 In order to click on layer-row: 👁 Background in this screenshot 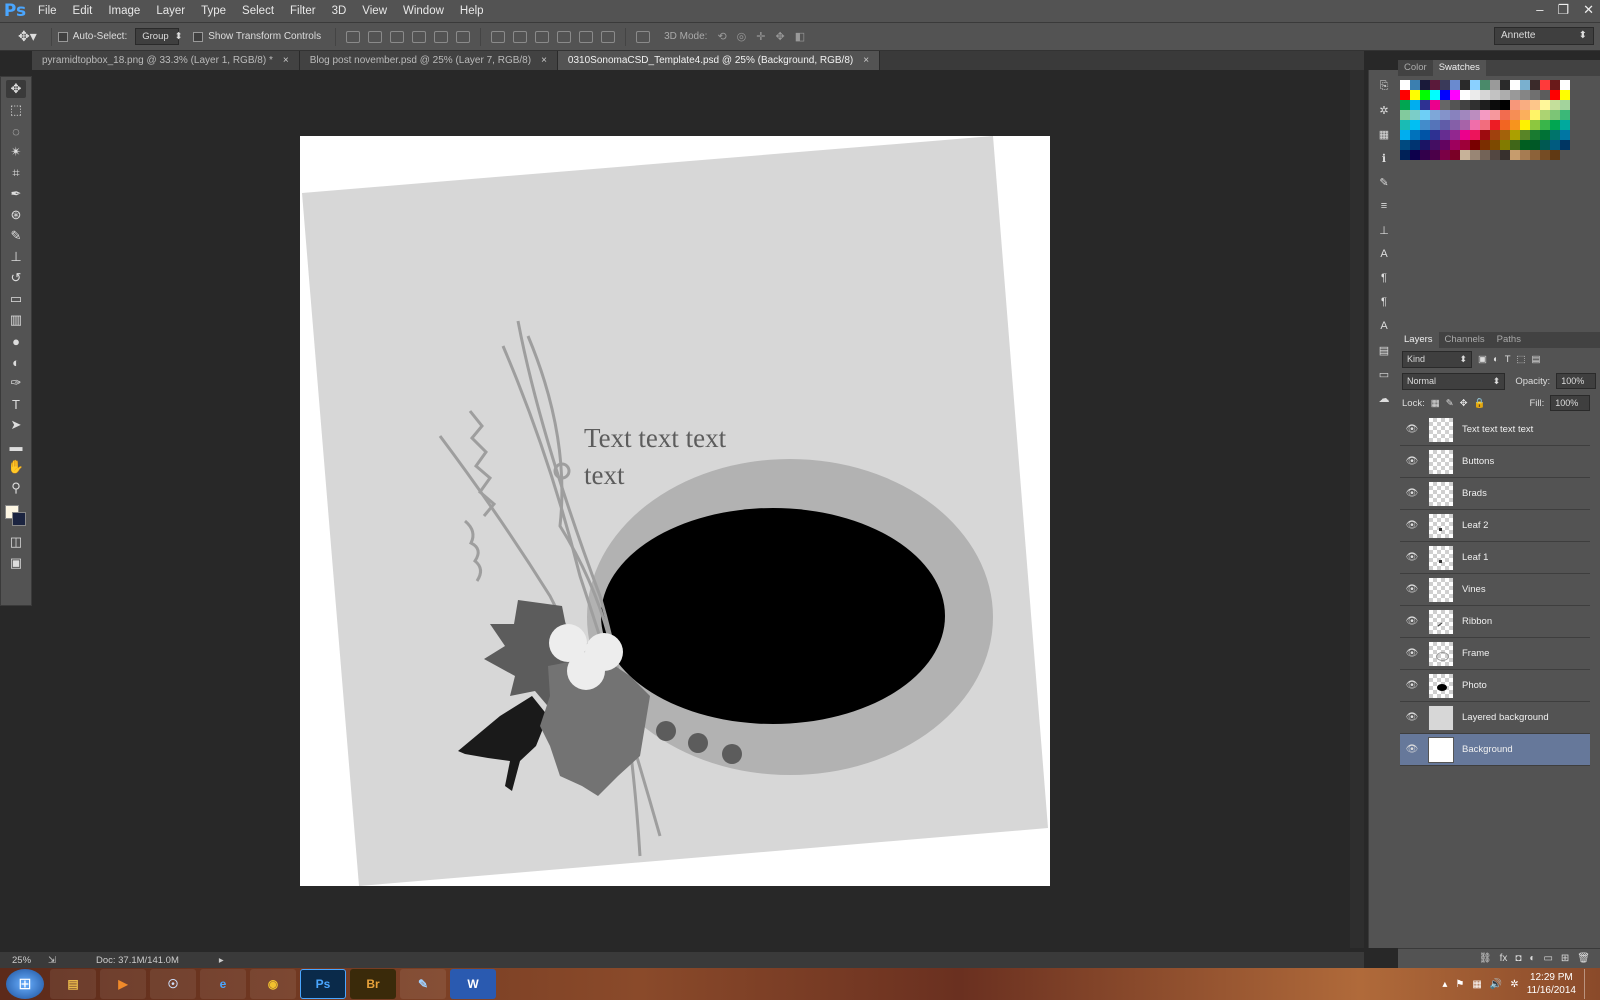, I will do `click(1495, 750)`.